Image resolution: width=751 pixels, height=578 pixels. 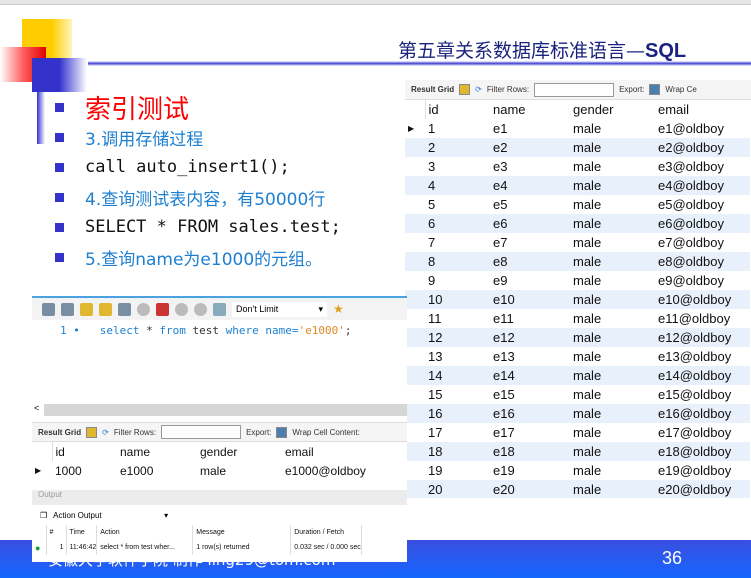 What do you see at coordinates (577, 451) in the screenshot?
I see `table-row: 18 e18 male e18@oldboy` at bounding box center [577, 451].